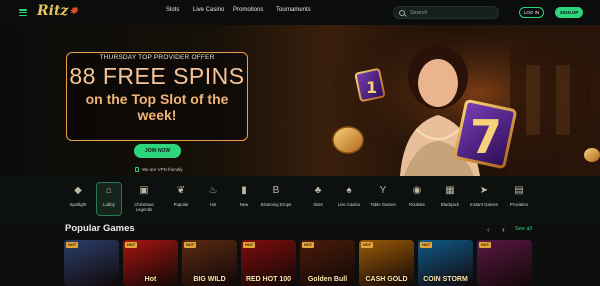 This screenshot has width=600, height=286. I want to click on category-item: ❦ Popular, so click(181, 195).